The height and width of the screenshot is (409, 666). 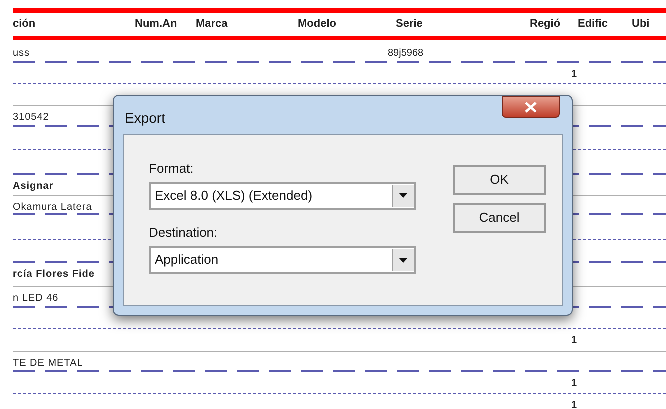 I want to click on column-header: Serie, so click(x=409, y=24).